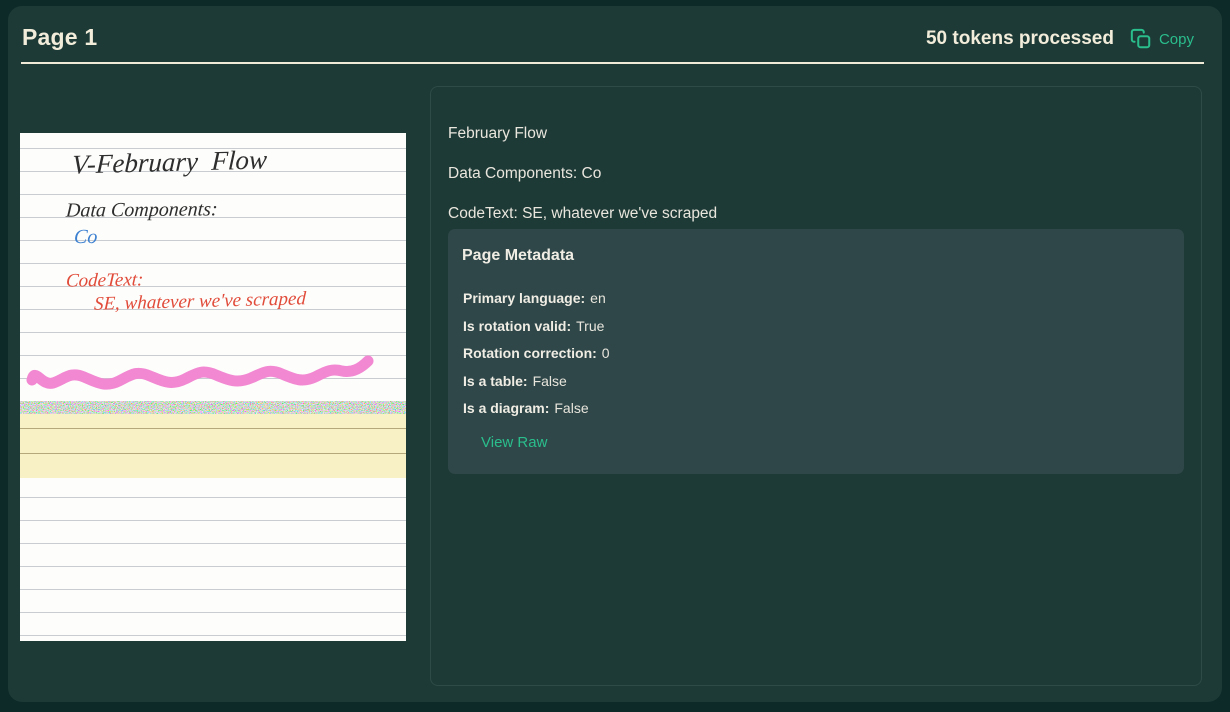  Describe the element at coordinates (506, 408) in the screenshot. I see `metadata-label: Is a diagram:` at that location.